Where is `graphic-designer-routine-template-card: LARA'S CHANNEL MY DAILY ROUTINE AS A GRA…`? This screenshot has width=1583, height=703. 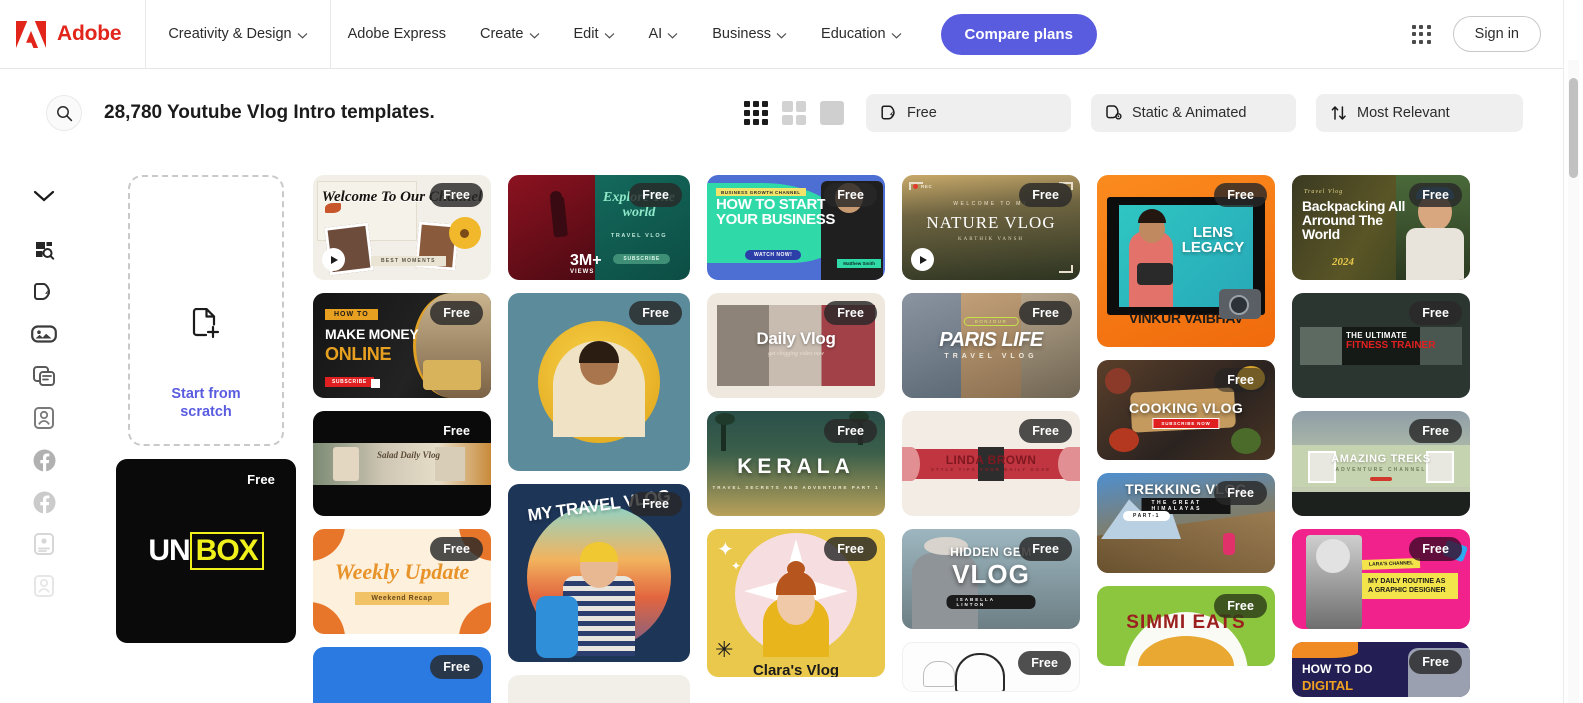
graphic-designer-routine-template-card: LARA'S CHANNEL MY DAILY ROUTINE AS A GRA… is located at coordinates (1381, 579).